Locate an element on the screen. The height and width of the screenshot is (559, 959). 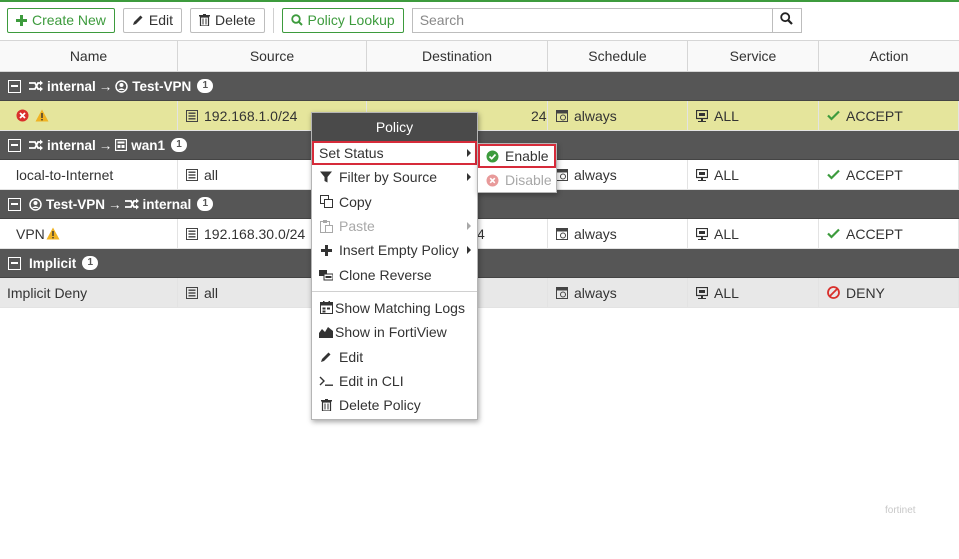
search-box is located at coordinates (606, 20).